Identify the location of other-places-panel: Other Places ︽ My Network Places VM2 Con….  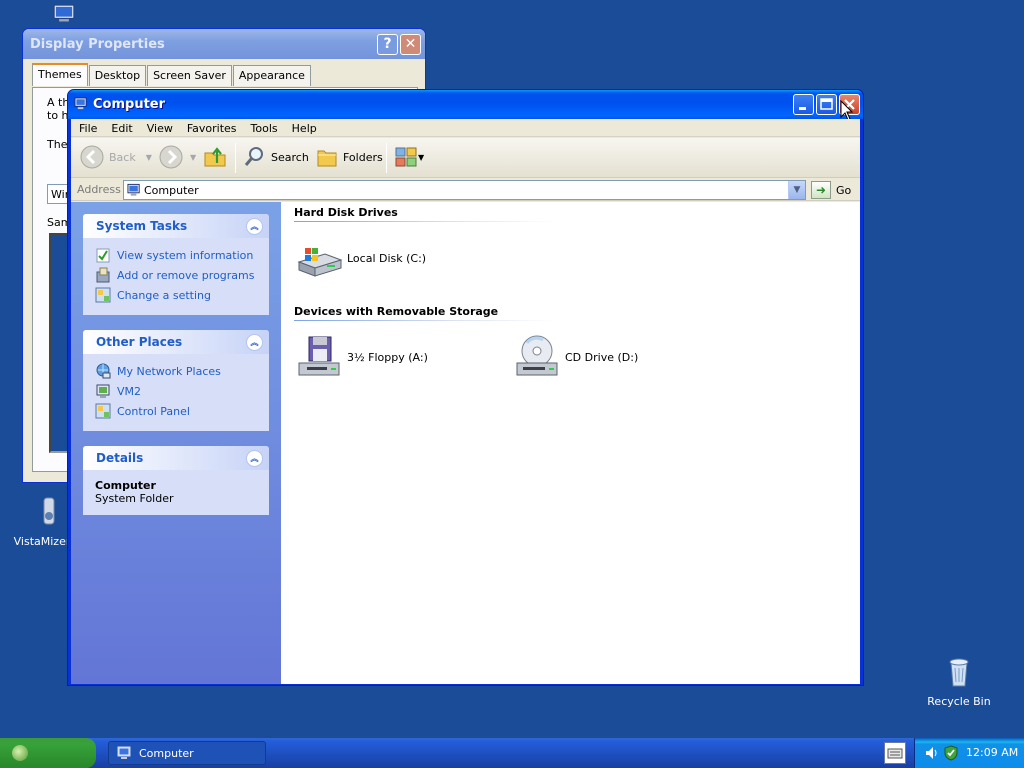
(176, 380).